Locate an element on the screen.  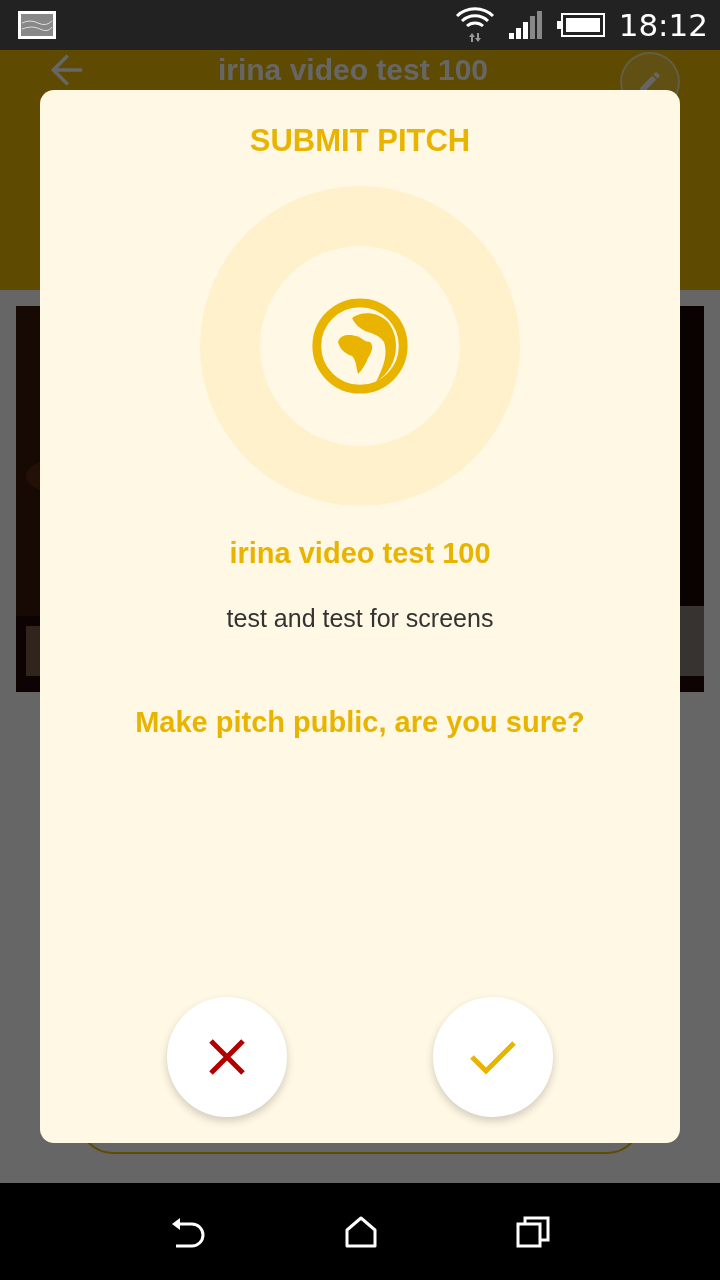
home-icon is located at coordinates (361, 1231).